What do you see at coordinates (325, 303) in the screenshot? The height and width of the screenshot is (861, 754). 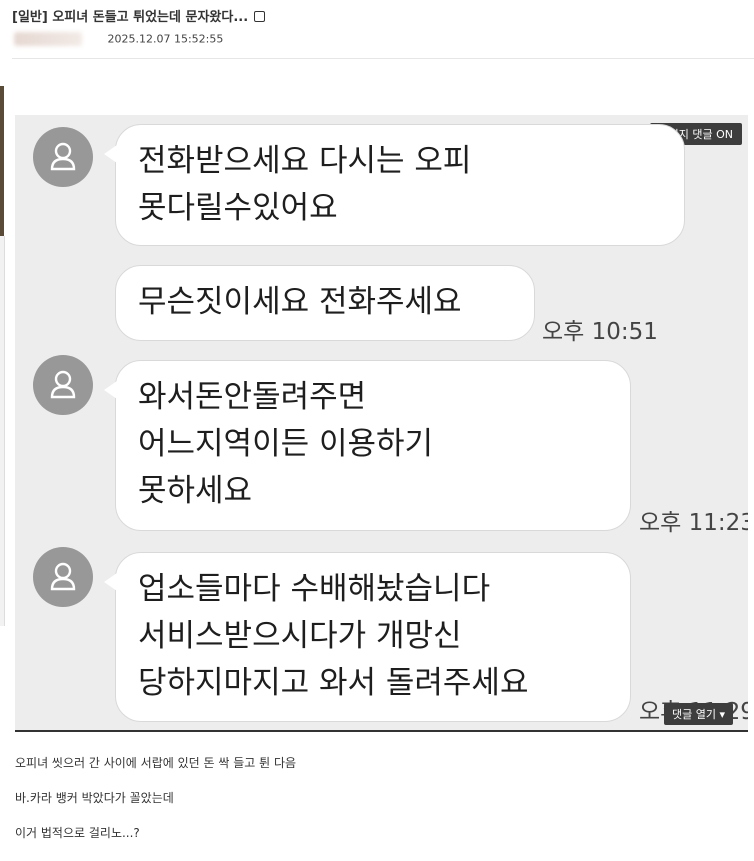 I see `chat-message: 무슨짓이세요 전화주세요` at bounding box center [325, 303].